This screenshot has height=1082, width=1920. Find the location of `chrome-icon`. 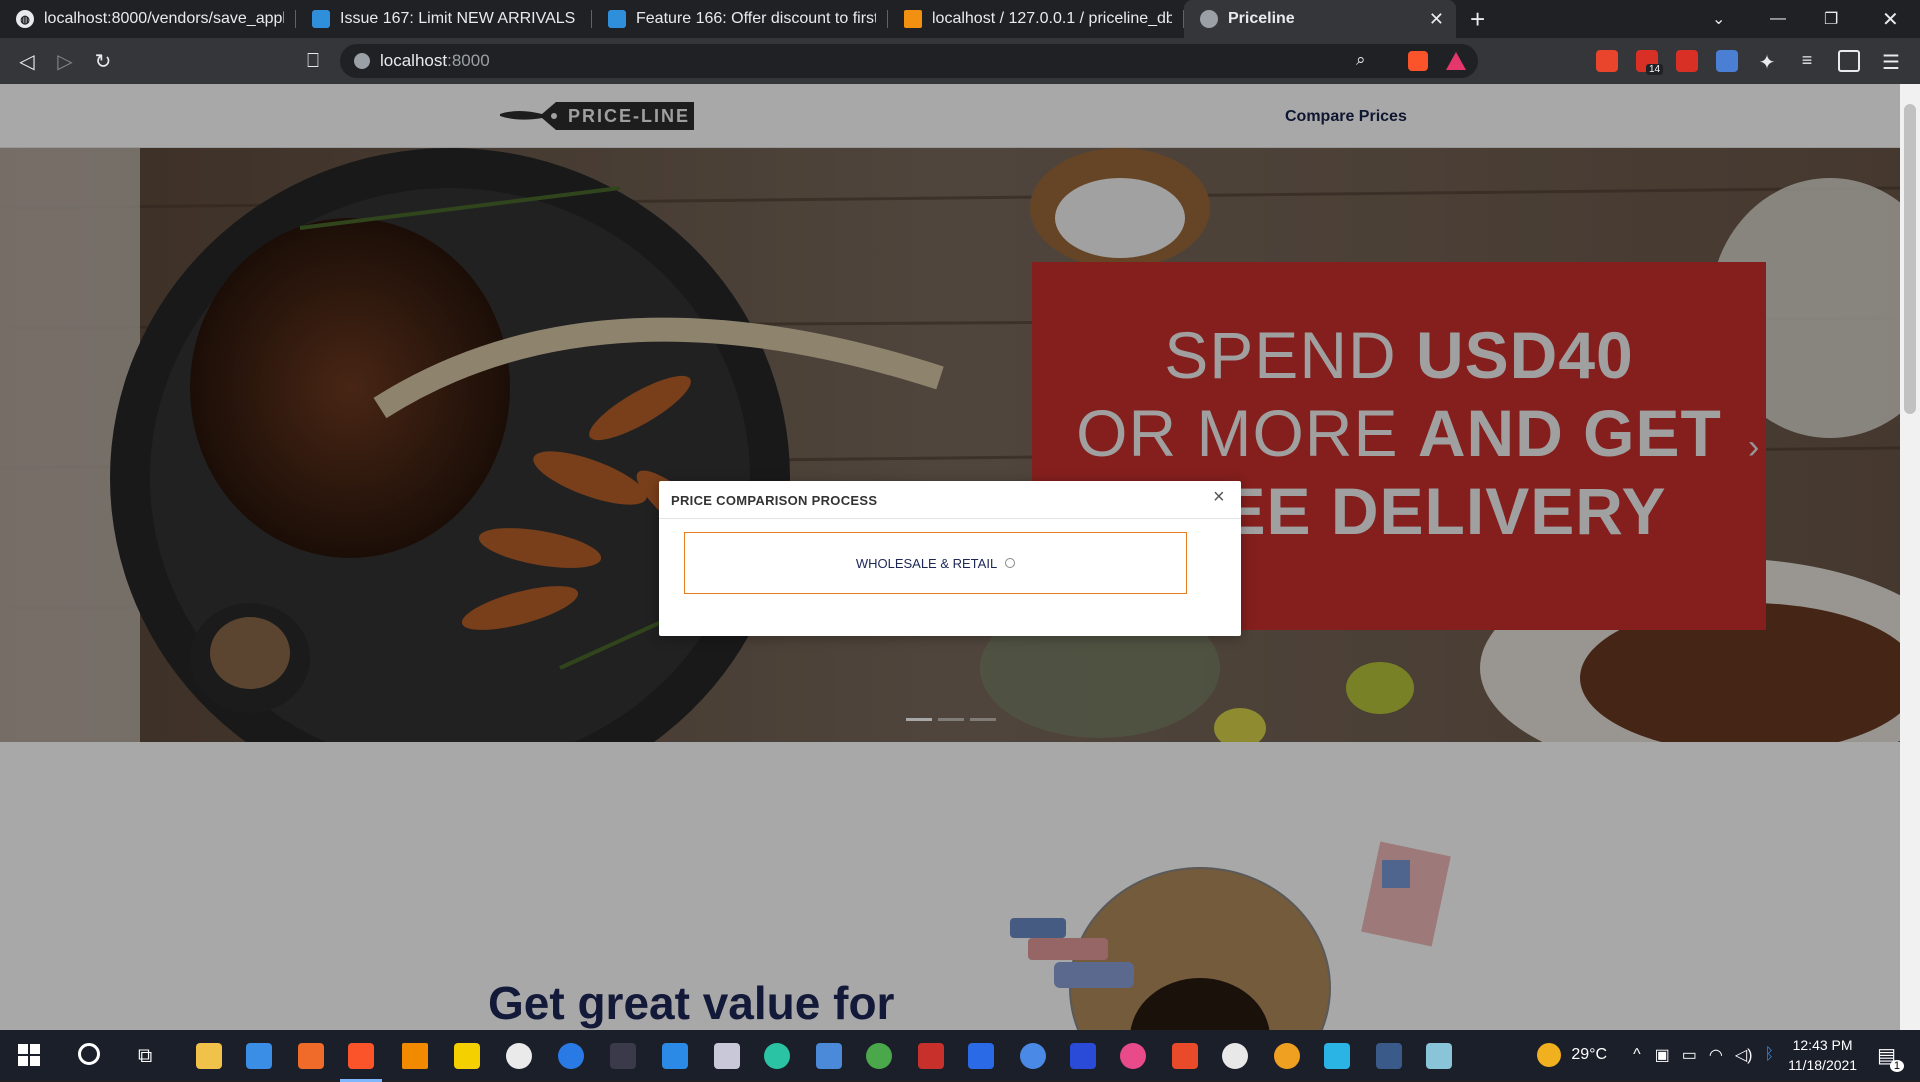

chrome-icon is located at coordinates (879, 1056).